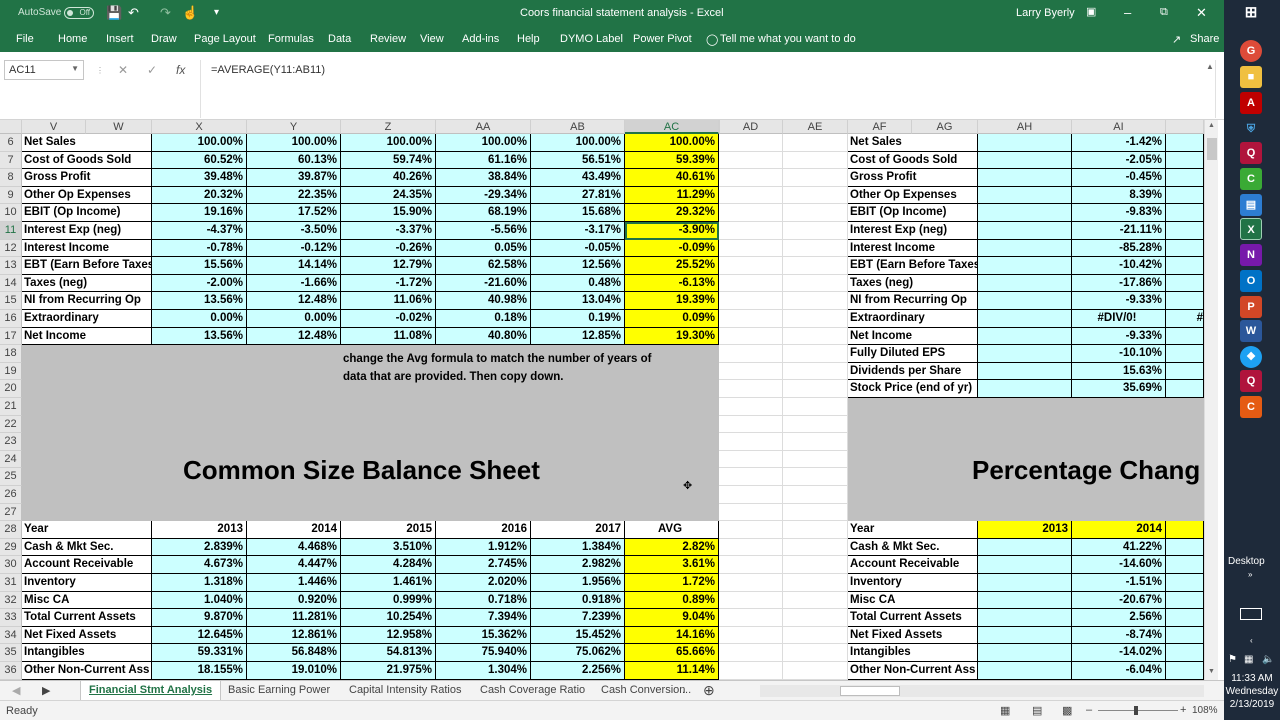 This screenshot has height=720, width=1280. What do you see at coordinates (294, 127) in the screenshot?
I see `column-header: Y` at bounding box center [294, 127].